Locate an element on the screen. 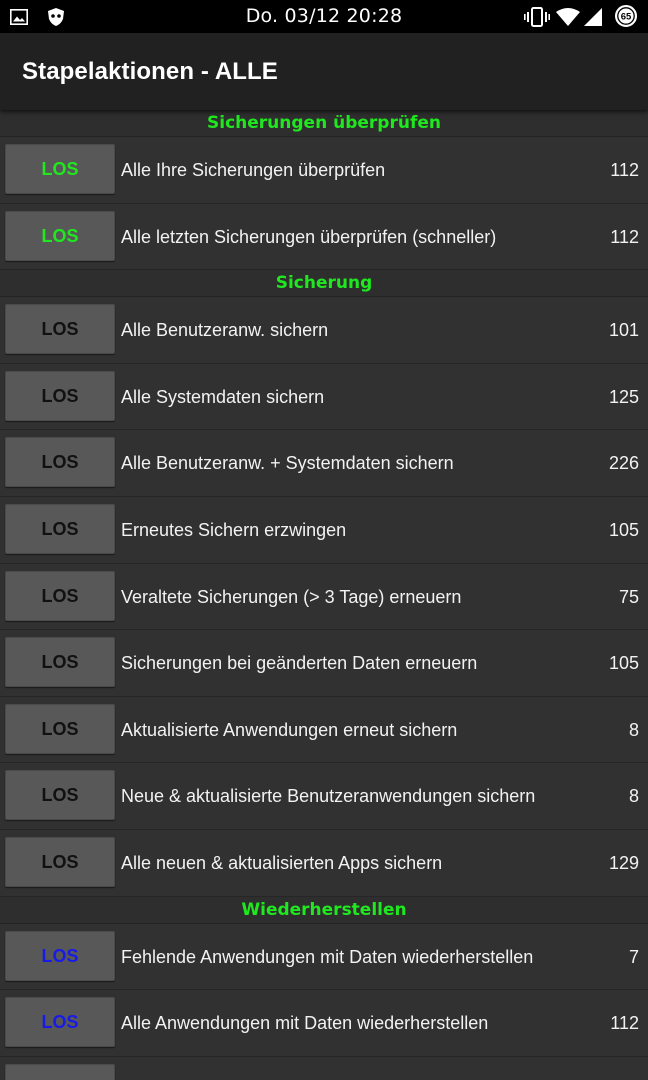 The image size is (648, 1080). list-item: LOS Alle Systemdaten sichern 125 is located at coordinates (324, 397).